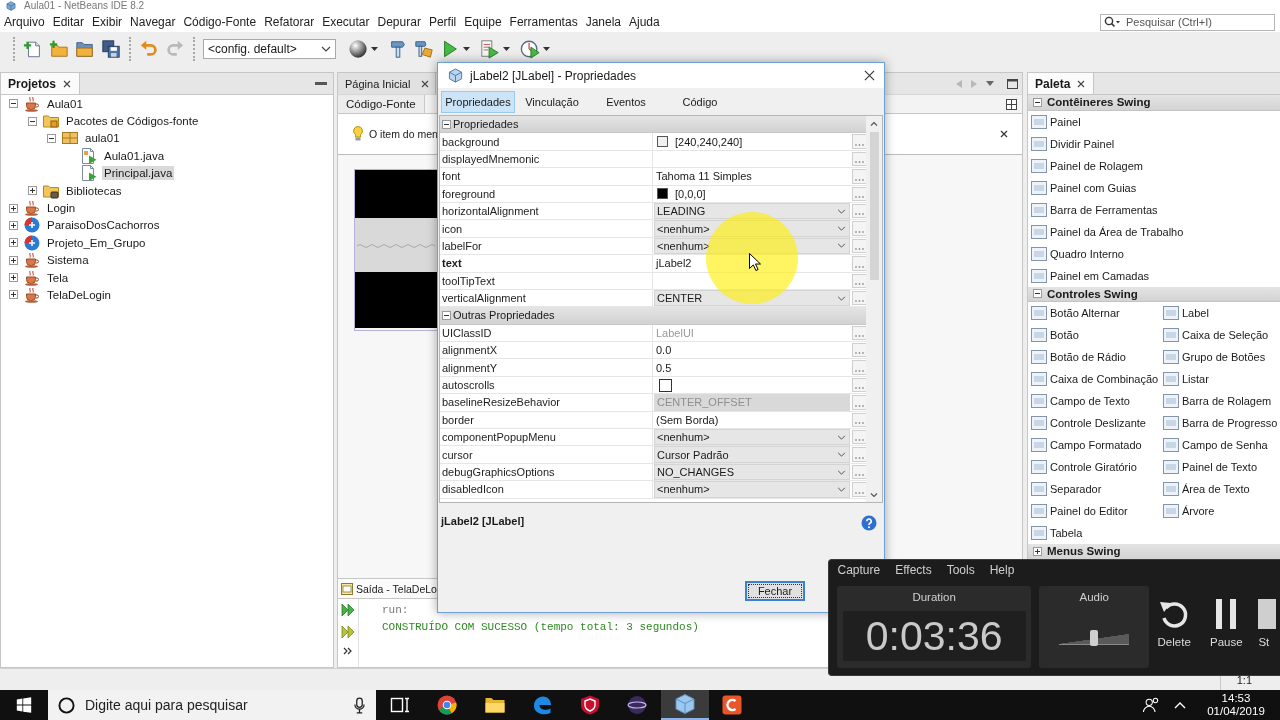 This screenshot has width=1280, height=720. Describe the element at coordinates (1094, 335) in the screenshot. I see `palette-item: Botão` at that location.